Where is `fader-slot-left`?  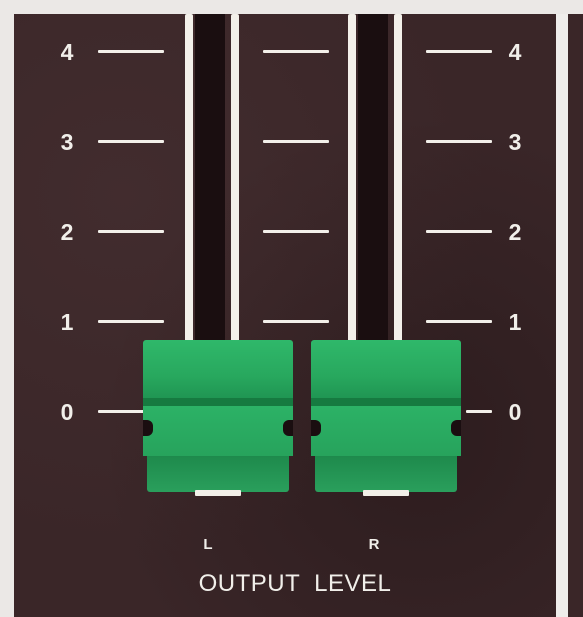
fader-slot-left is located at coordinates (210, 179).